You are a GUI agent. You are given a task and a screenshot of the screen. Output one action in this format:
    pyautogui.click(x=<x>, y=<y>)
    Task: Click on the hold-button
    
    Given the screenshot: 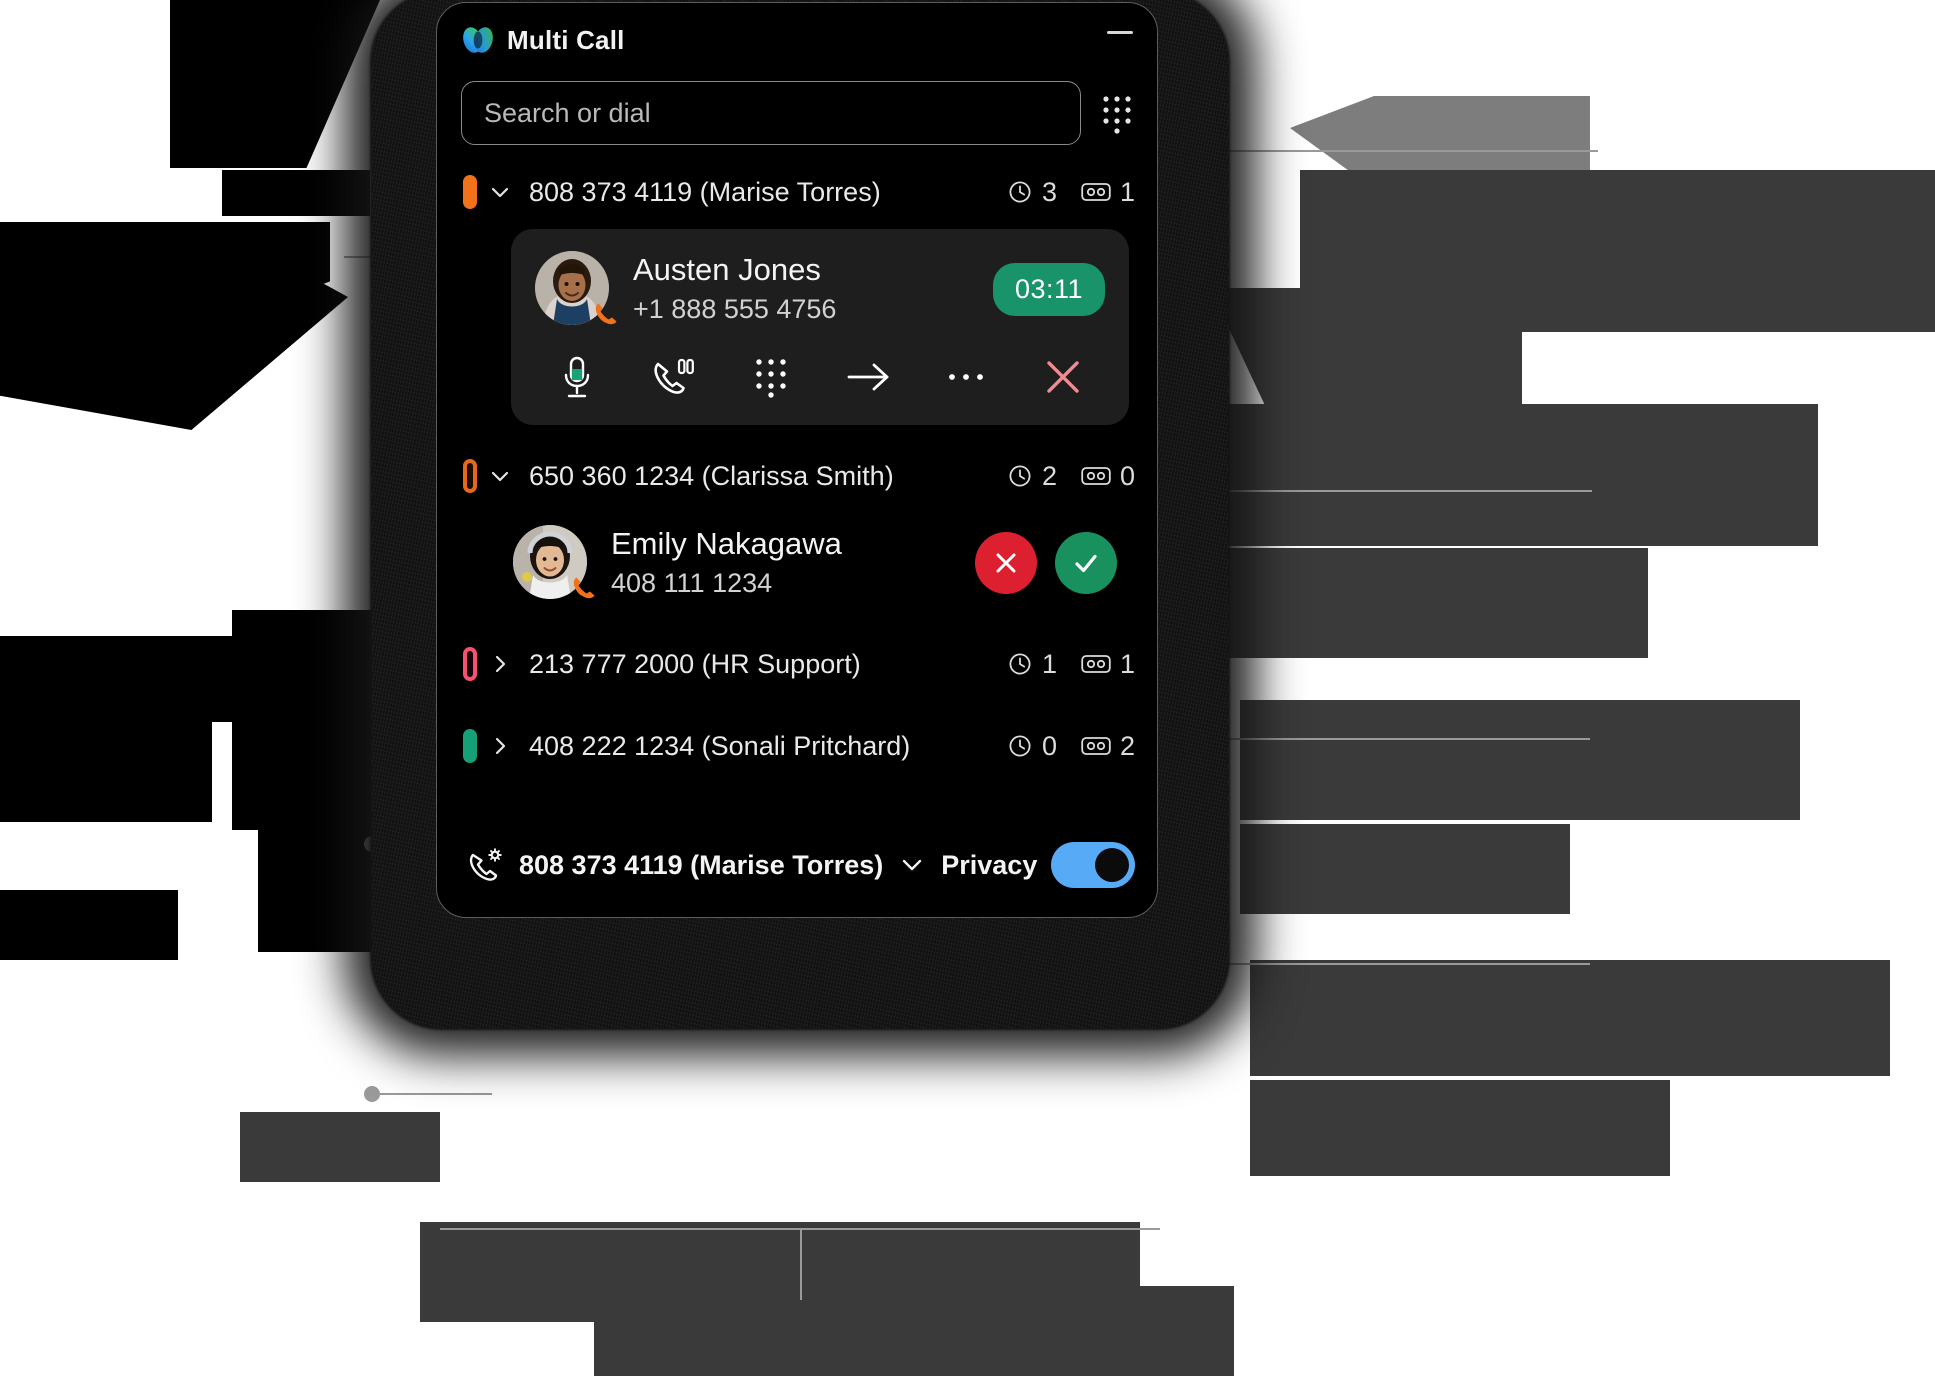 What is the action you would take?
    pyautogui.click(x=674, y=377)
    